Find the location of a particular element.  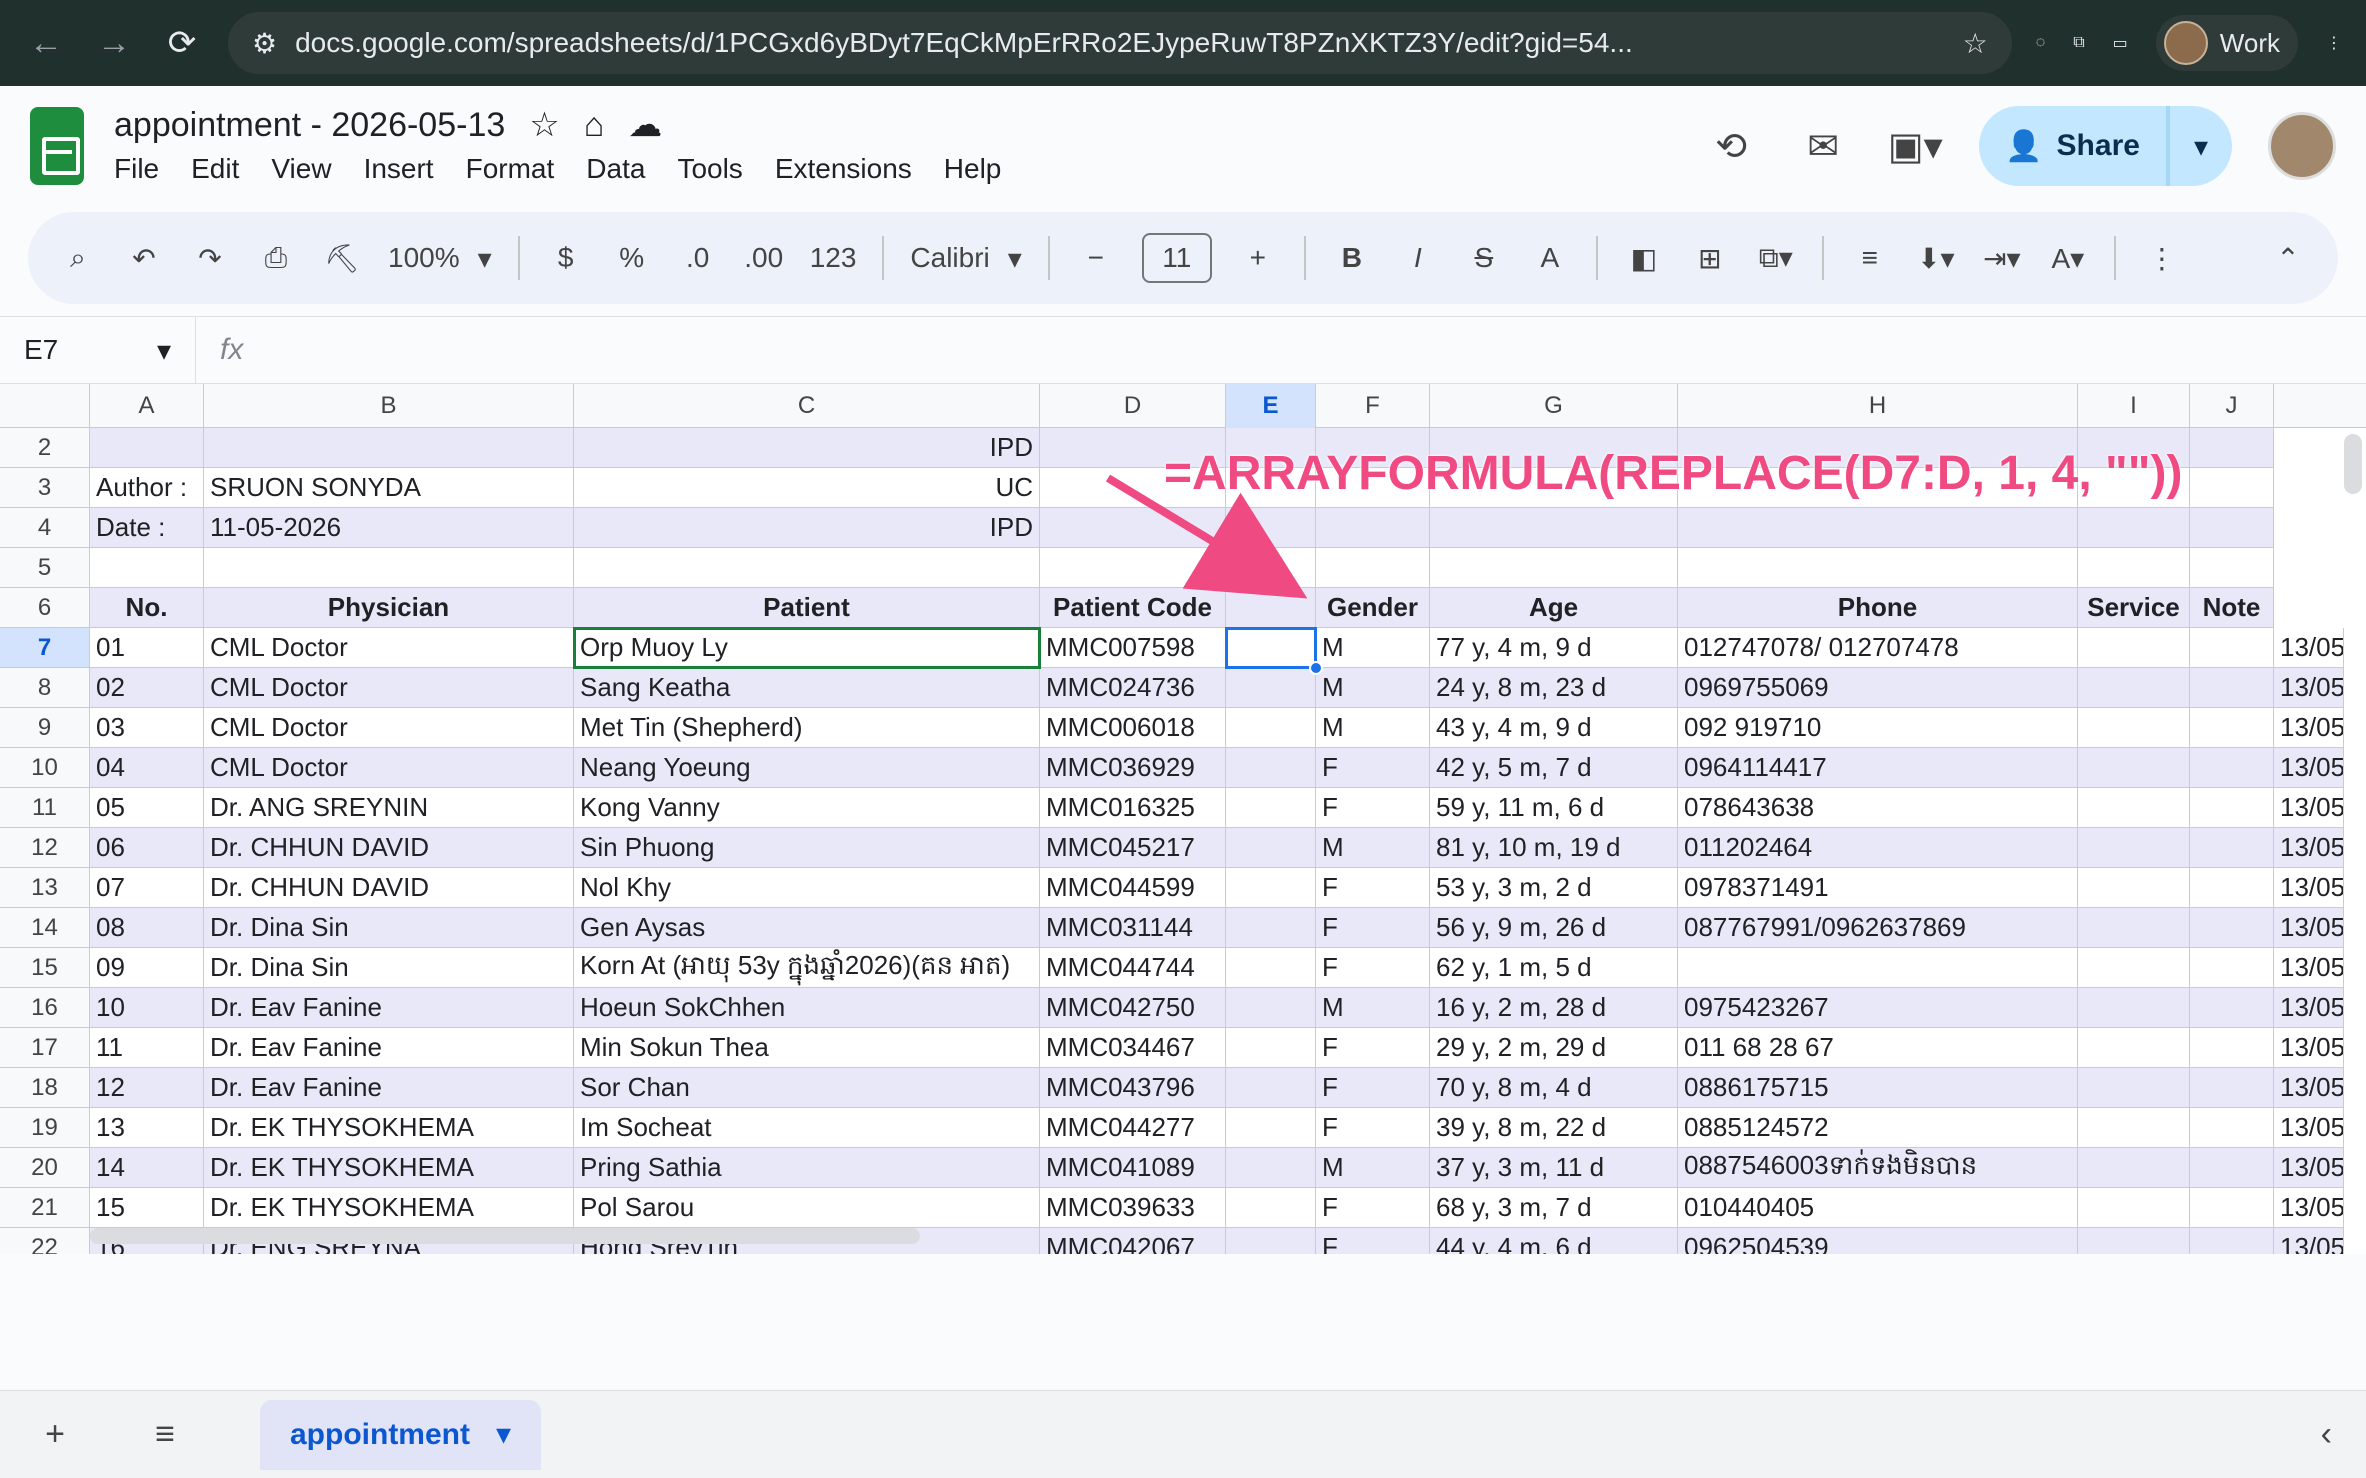

cell-a4: Date : is located at coordinates (147, 528).